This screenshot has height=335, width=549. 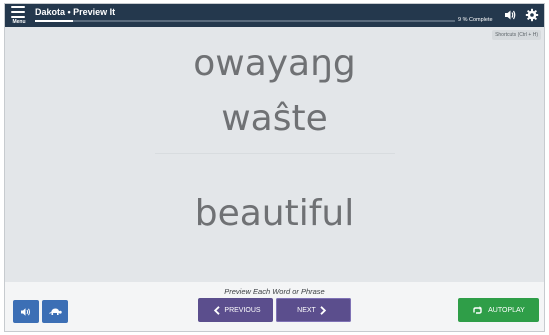 I want to click on hamburger-icon, so click(x=18, y=12).